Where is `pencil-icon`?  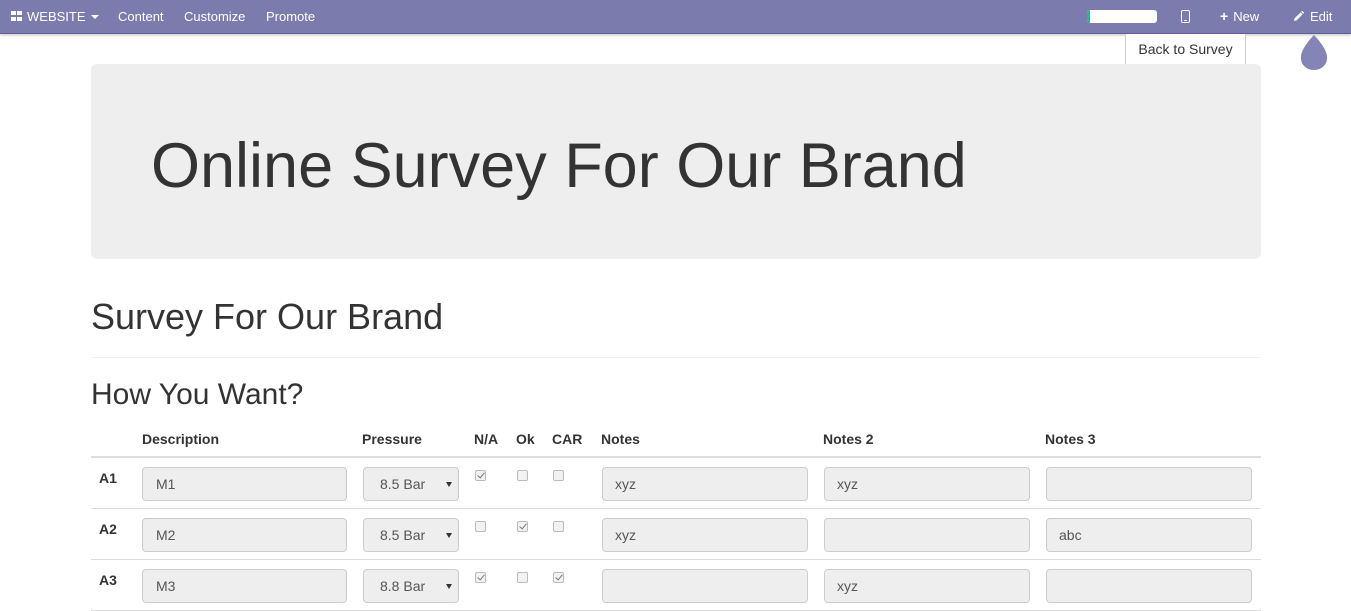 pencil-icon is located at coordinates (1299, 16).